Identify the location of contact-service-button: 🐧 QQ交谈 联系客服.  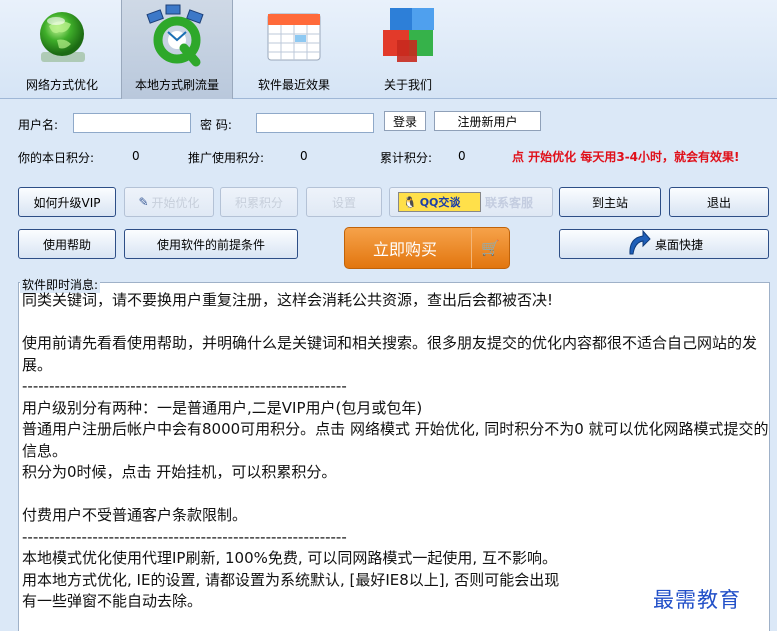
(471, 202).